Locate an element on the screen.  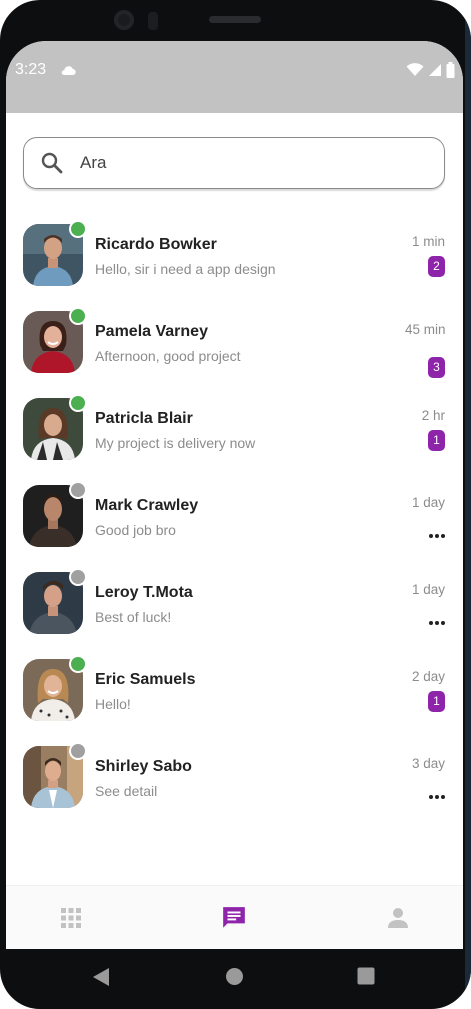
message-time: 2 hr is located at coordinates (433, 415).